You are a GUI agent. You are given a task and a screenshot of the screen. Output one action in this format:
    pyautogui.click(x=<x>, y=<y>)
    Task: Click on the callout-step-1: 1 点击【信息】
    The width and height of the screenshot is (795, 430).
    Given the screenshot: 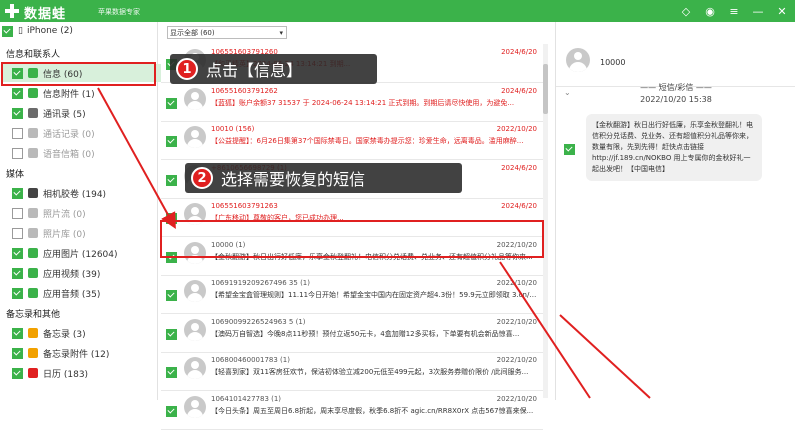 What is the action you would take?
    pyautogui.click(x=273, y=69)
    